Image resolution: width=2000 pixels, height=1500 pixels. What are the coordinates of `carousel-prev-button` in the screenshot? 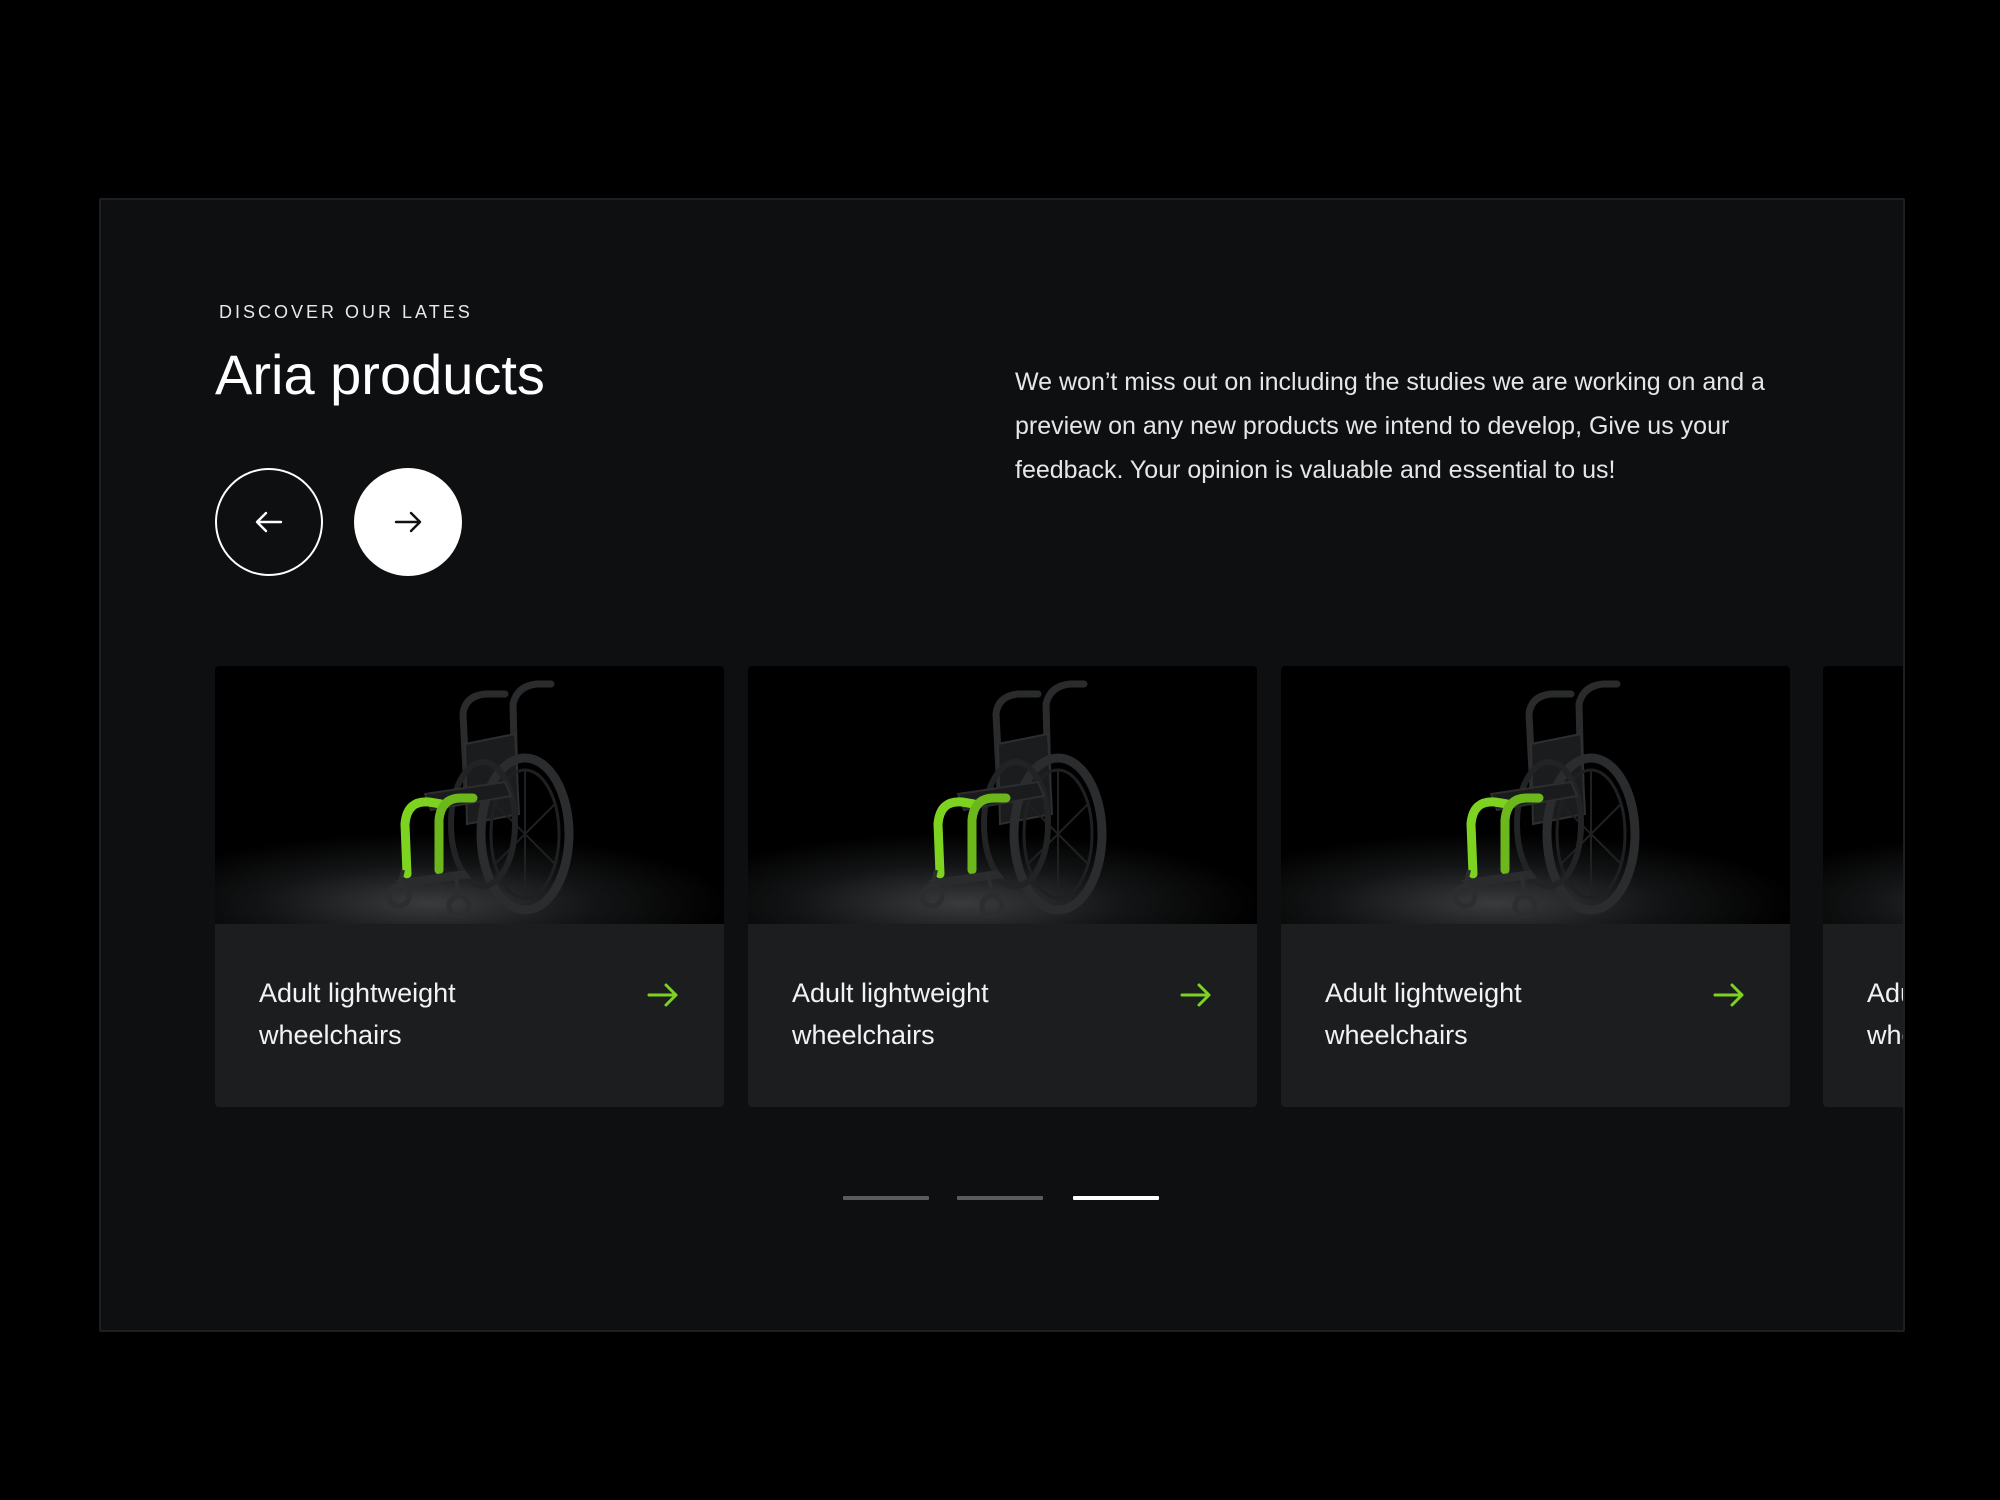 It's located at (269, 522).